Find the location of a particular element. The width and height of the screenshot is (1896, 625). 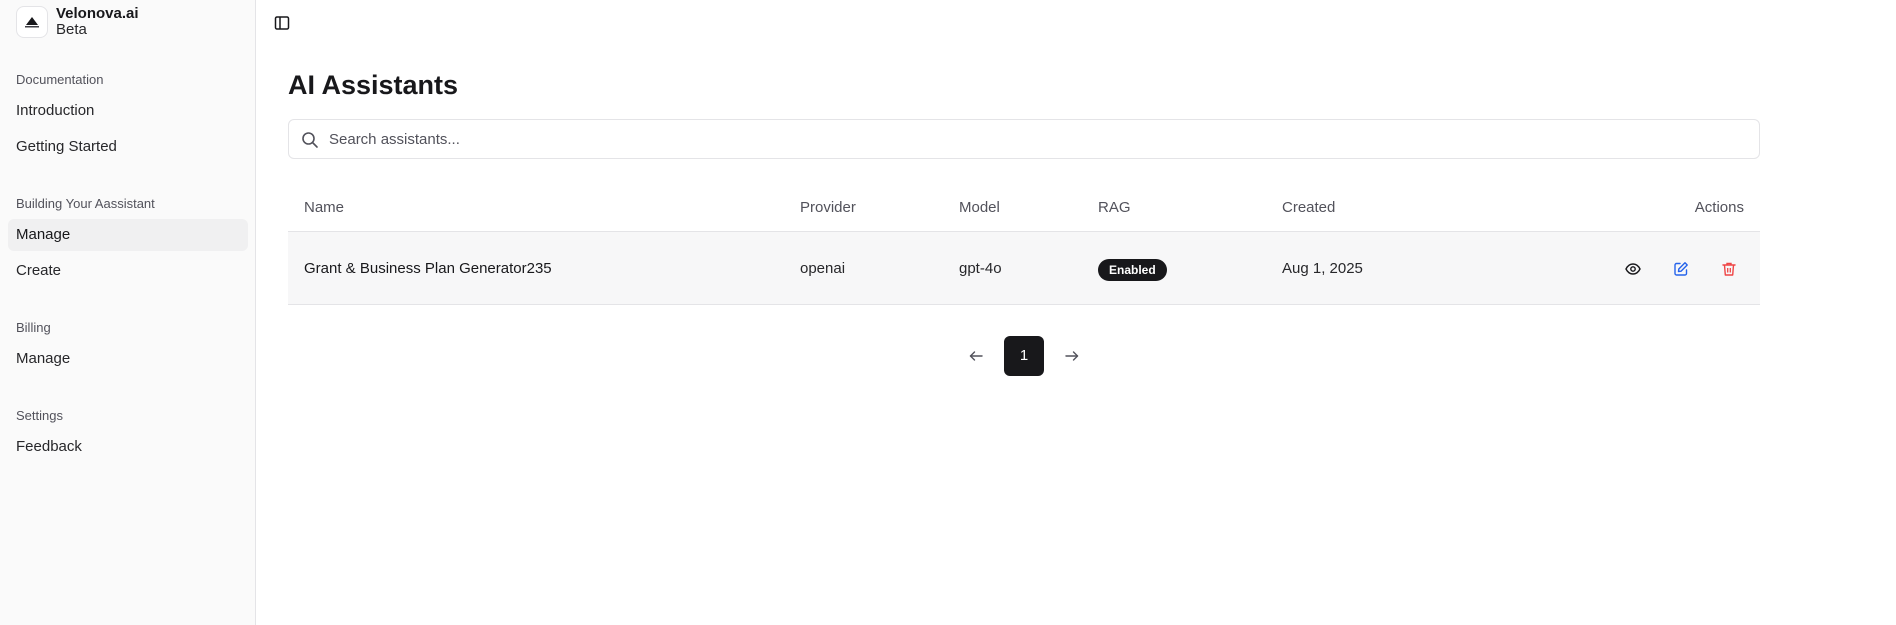

column-header-name: Name is located at coordinates (324, 207).